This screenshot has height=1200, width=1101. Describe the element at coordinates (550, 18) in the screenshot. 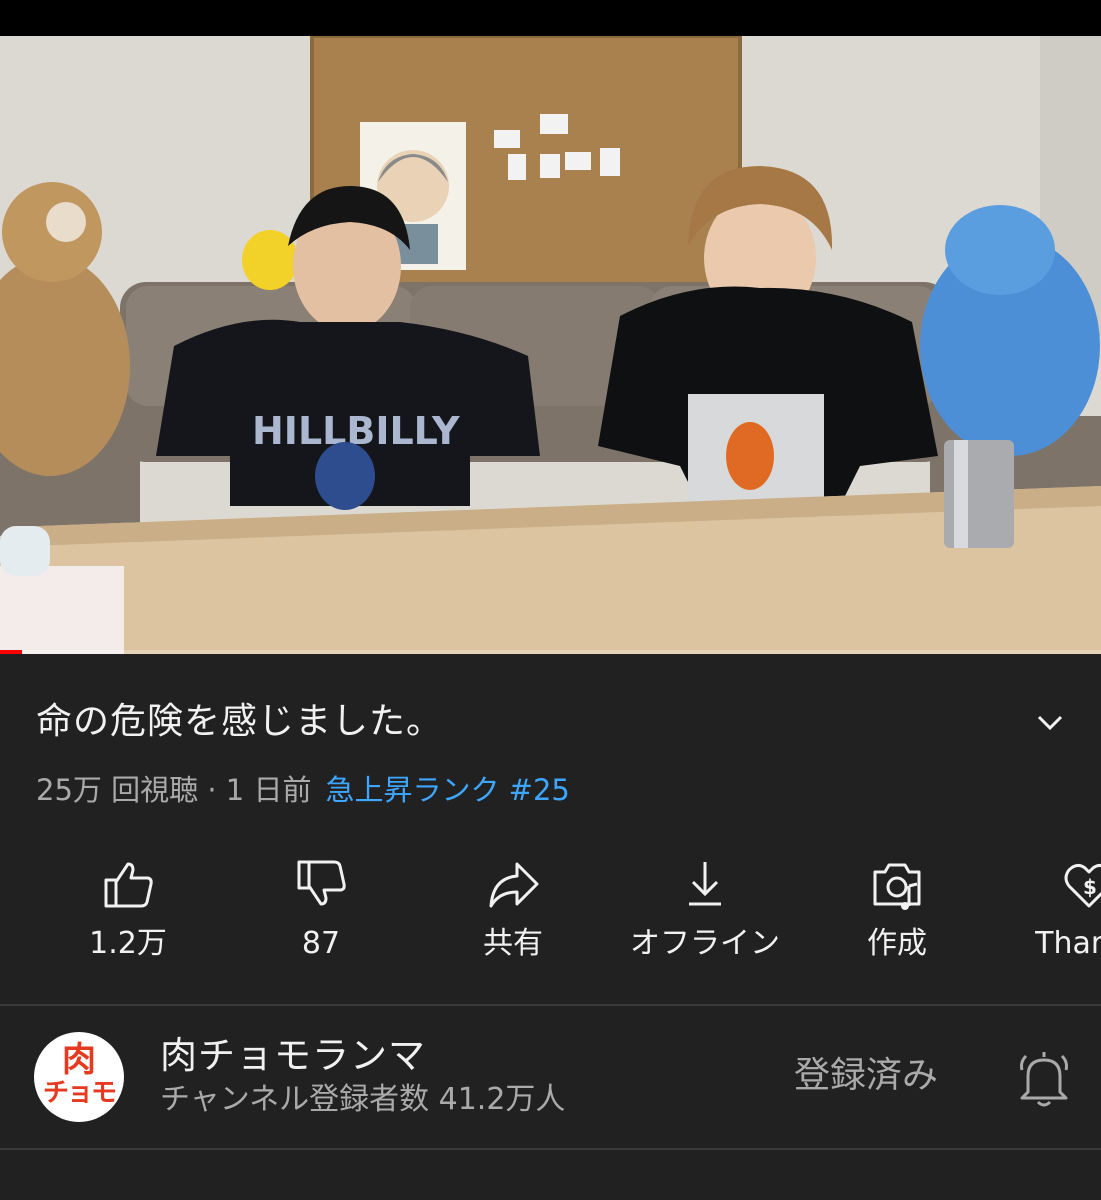

I see `status-bar` at that location.